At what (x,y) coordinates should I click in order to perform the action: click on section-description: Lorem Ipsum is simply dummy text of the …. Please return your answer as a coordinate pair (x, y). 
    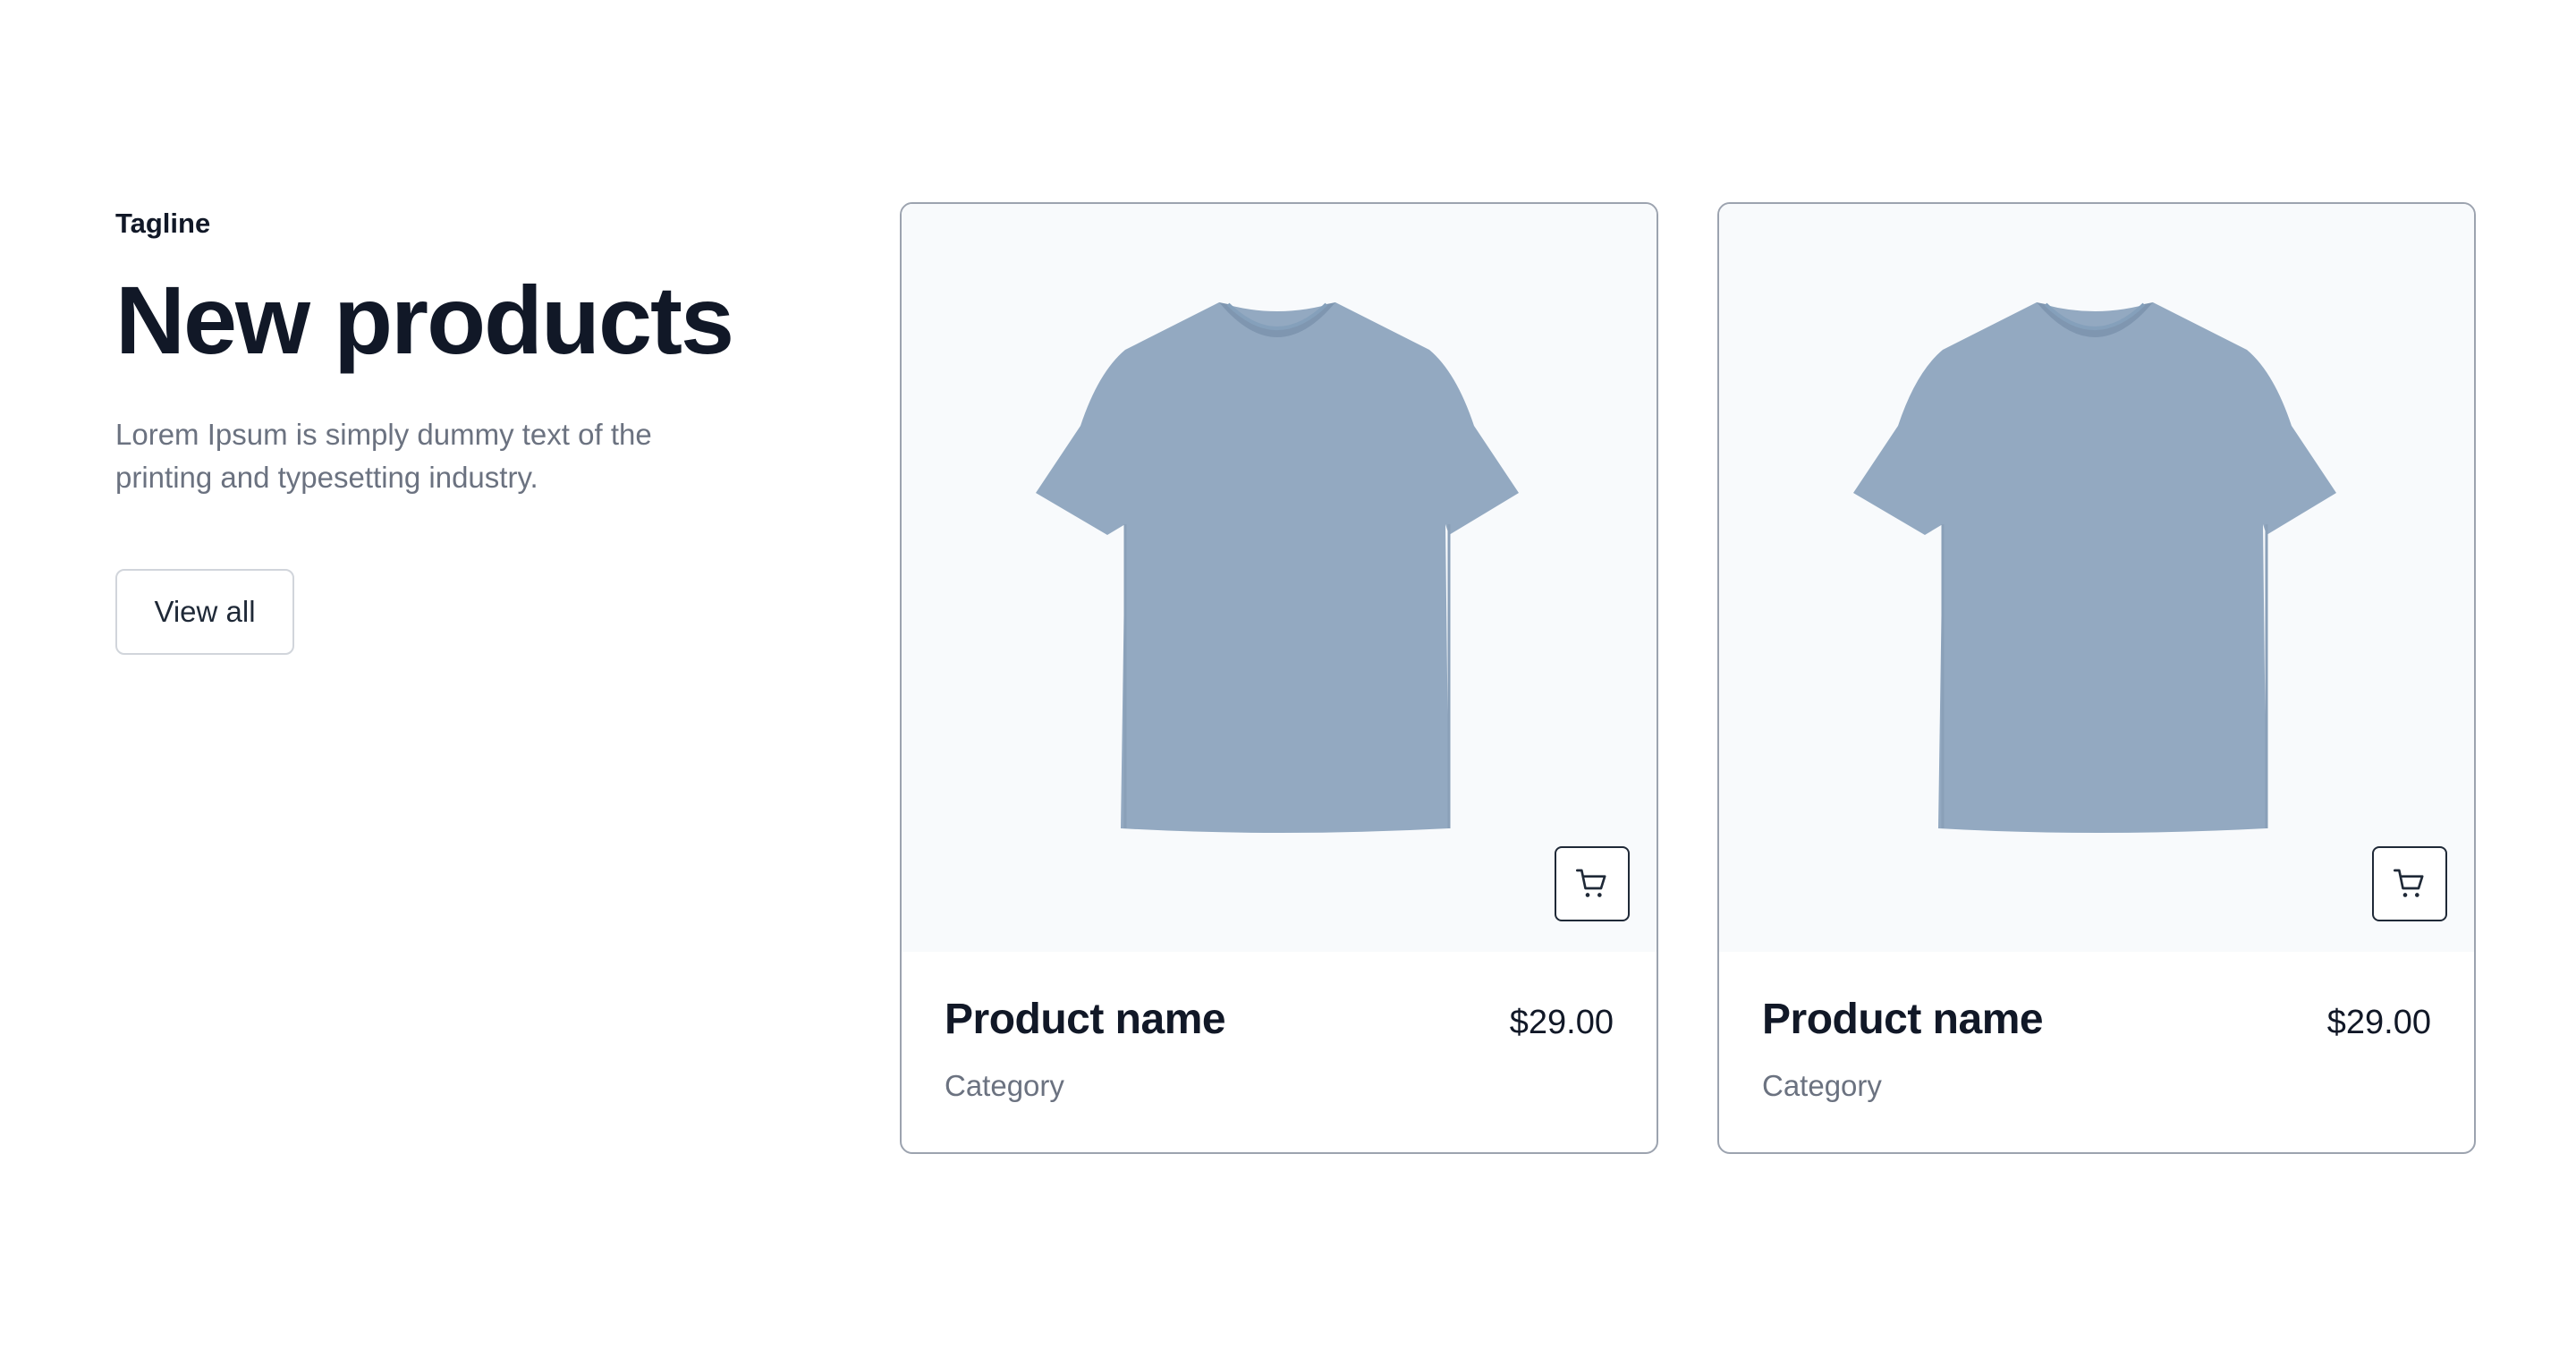
    Looking at the image, I should click on (383, 456).